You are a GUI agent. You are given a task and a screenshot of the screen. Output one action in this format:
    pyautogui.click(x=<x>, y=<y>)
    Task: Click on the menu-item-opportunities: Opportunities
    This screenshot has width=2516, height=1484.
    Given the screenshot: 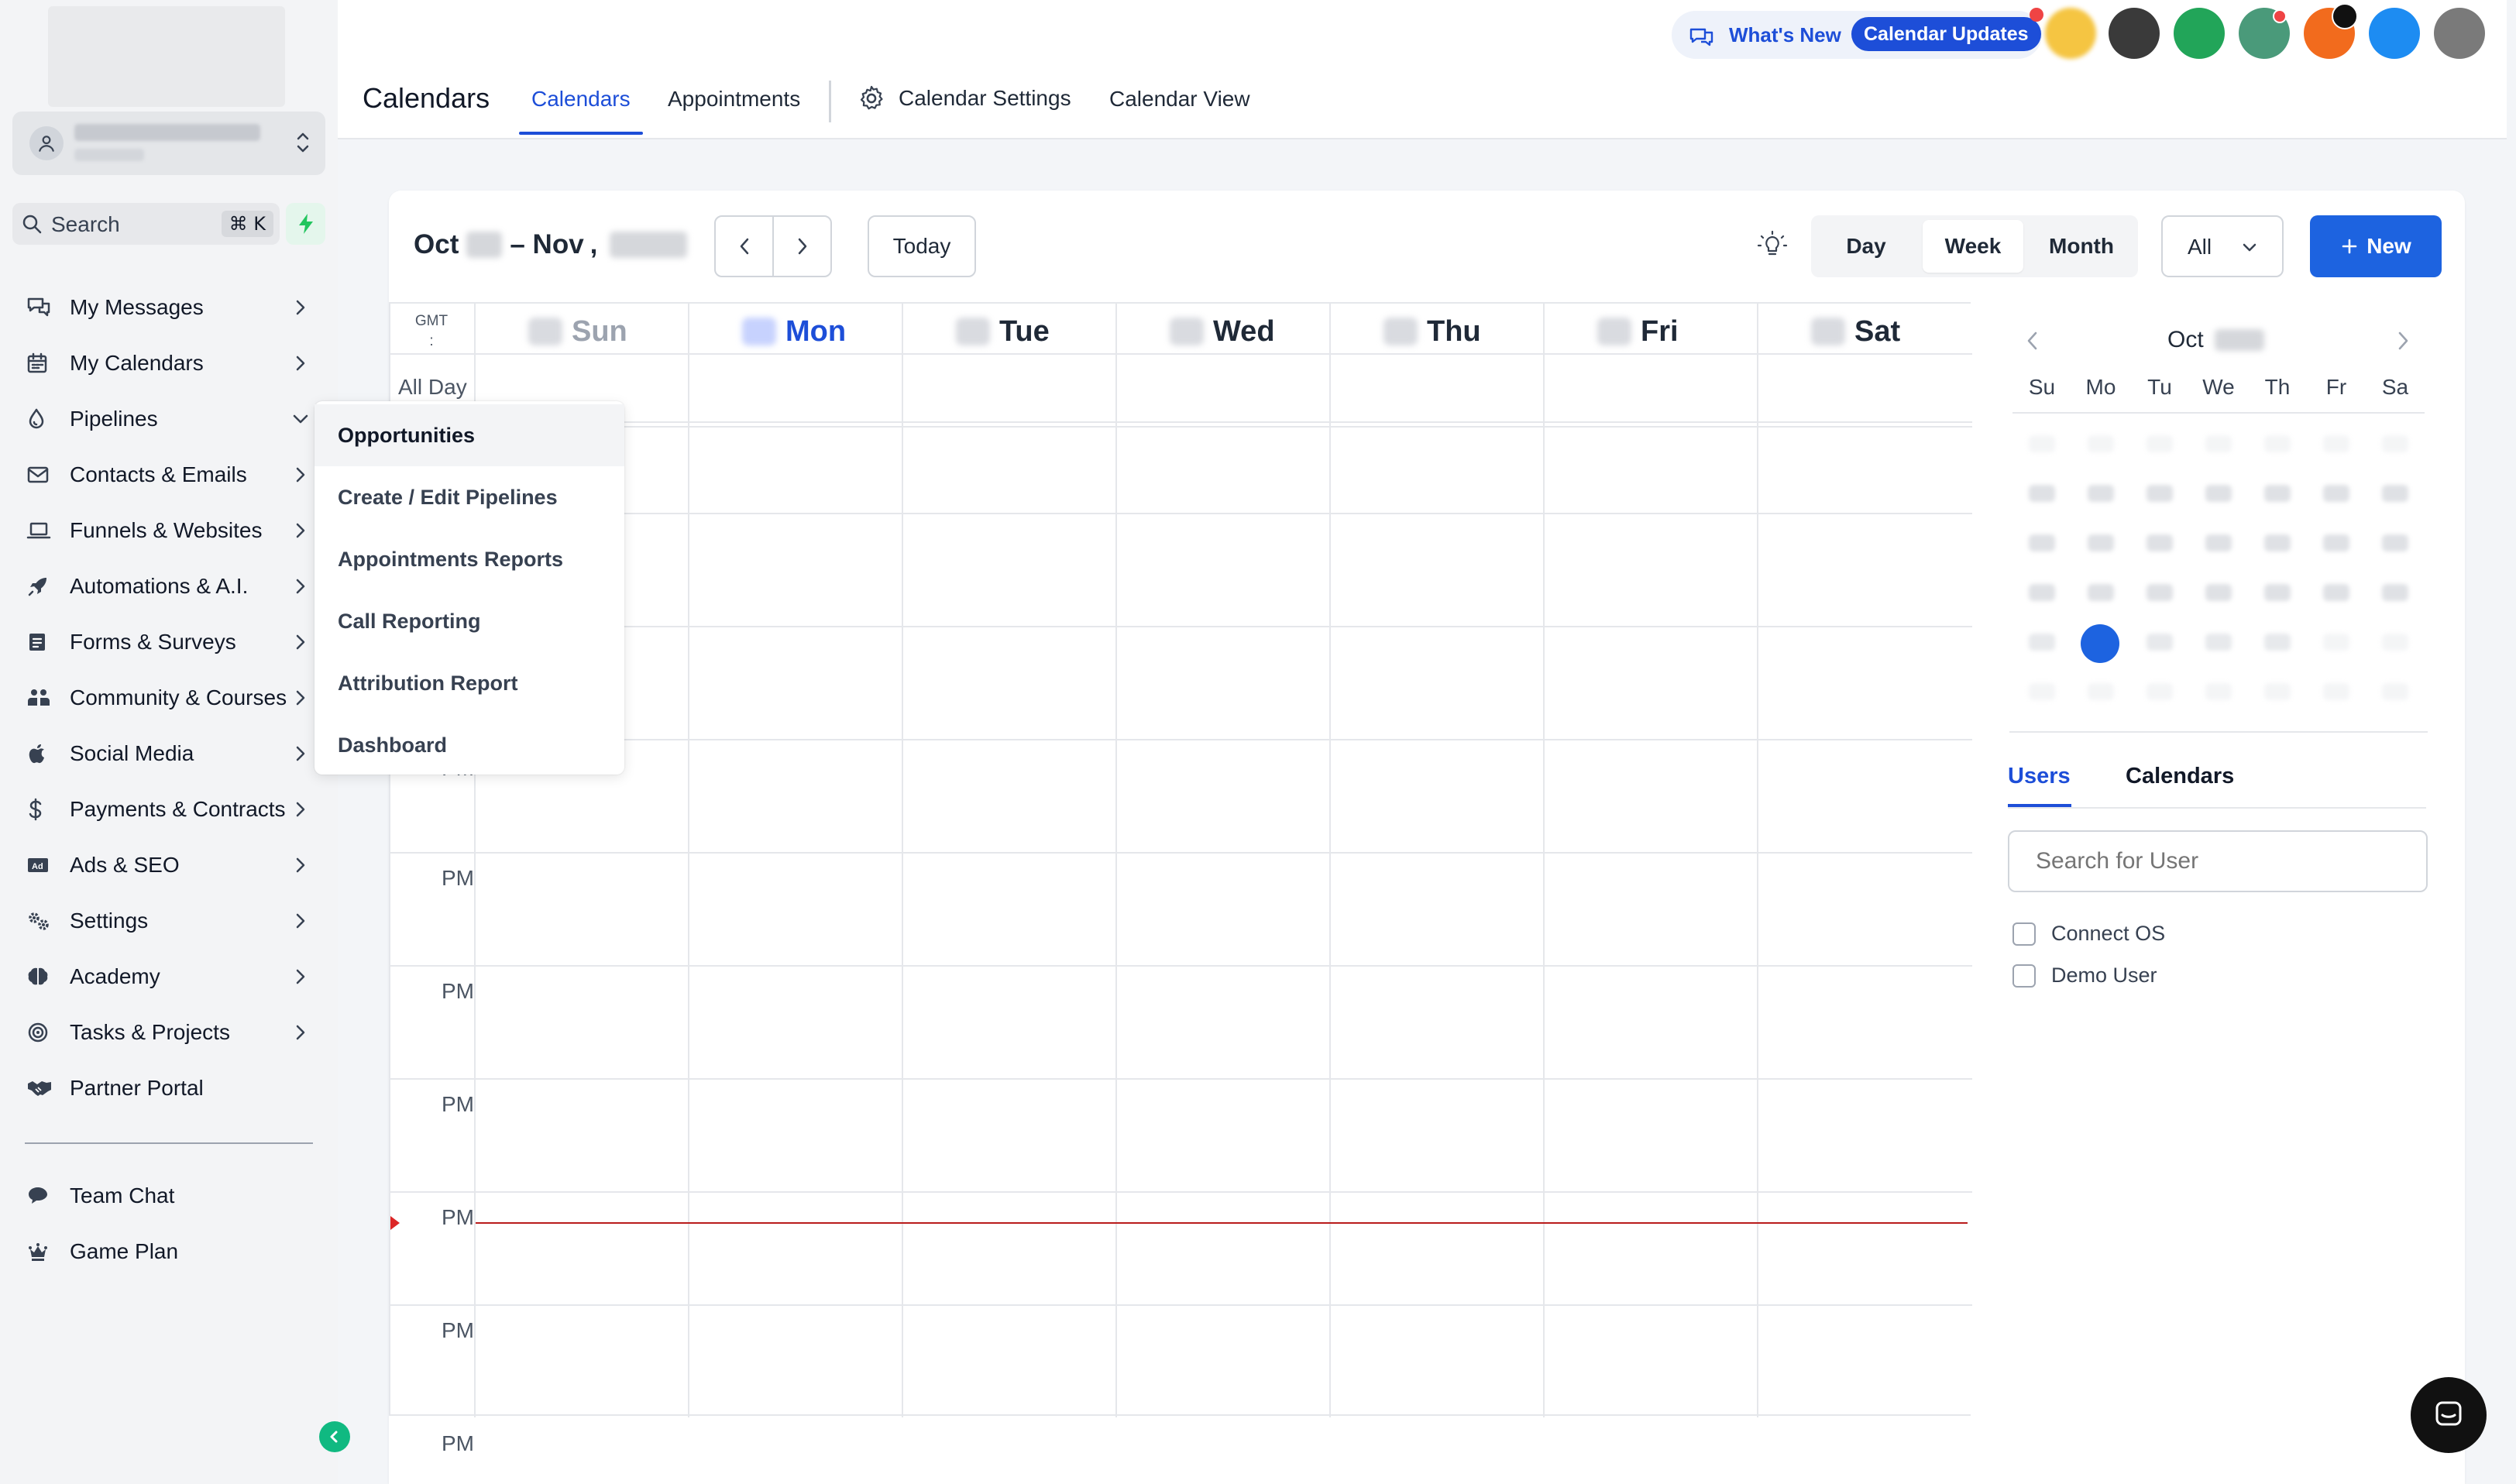 What is the action you would take?
    pyautogui.click(x=469, y=435)
    